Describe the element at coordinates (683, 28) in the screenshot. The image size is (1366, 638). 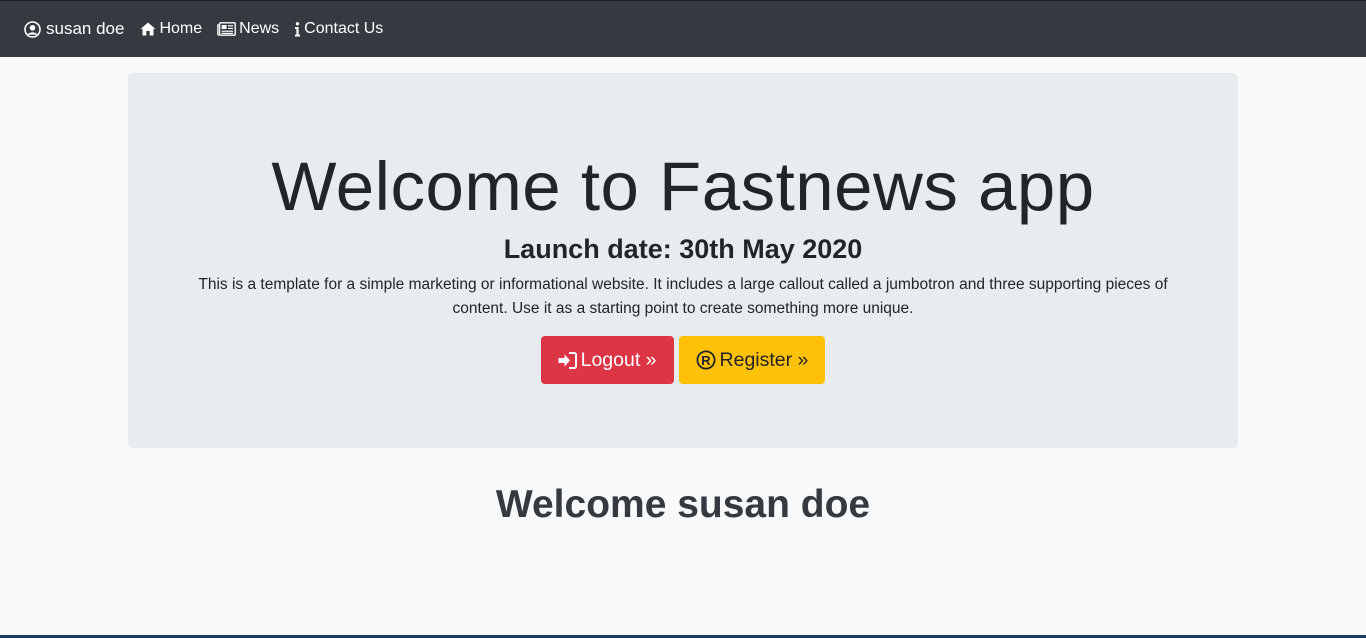
I see `top-navbar: susan doe Home News Contact Us` at that location.